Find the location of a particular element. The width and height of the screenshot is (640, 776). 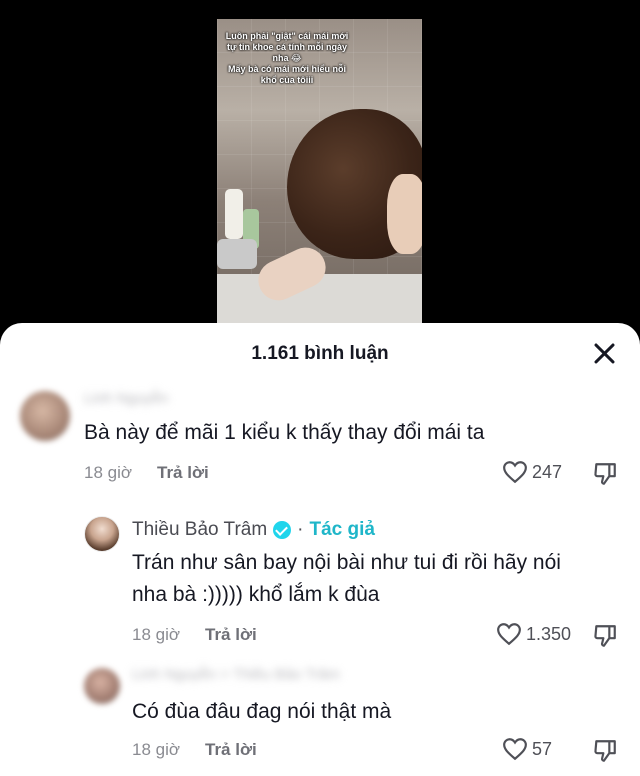

author-badge: Tác giả is located at coordinates (342, 529).